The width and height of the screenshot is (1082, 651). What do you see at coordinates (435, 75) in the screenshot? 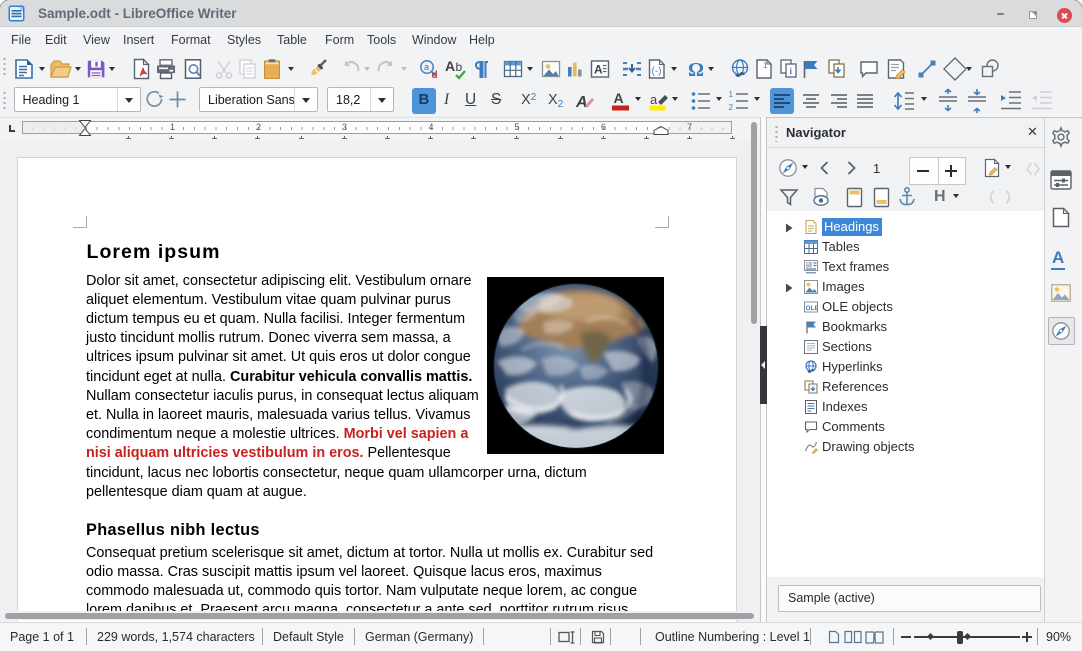
I see `svg-text: d` at bounding box center [435, 75].